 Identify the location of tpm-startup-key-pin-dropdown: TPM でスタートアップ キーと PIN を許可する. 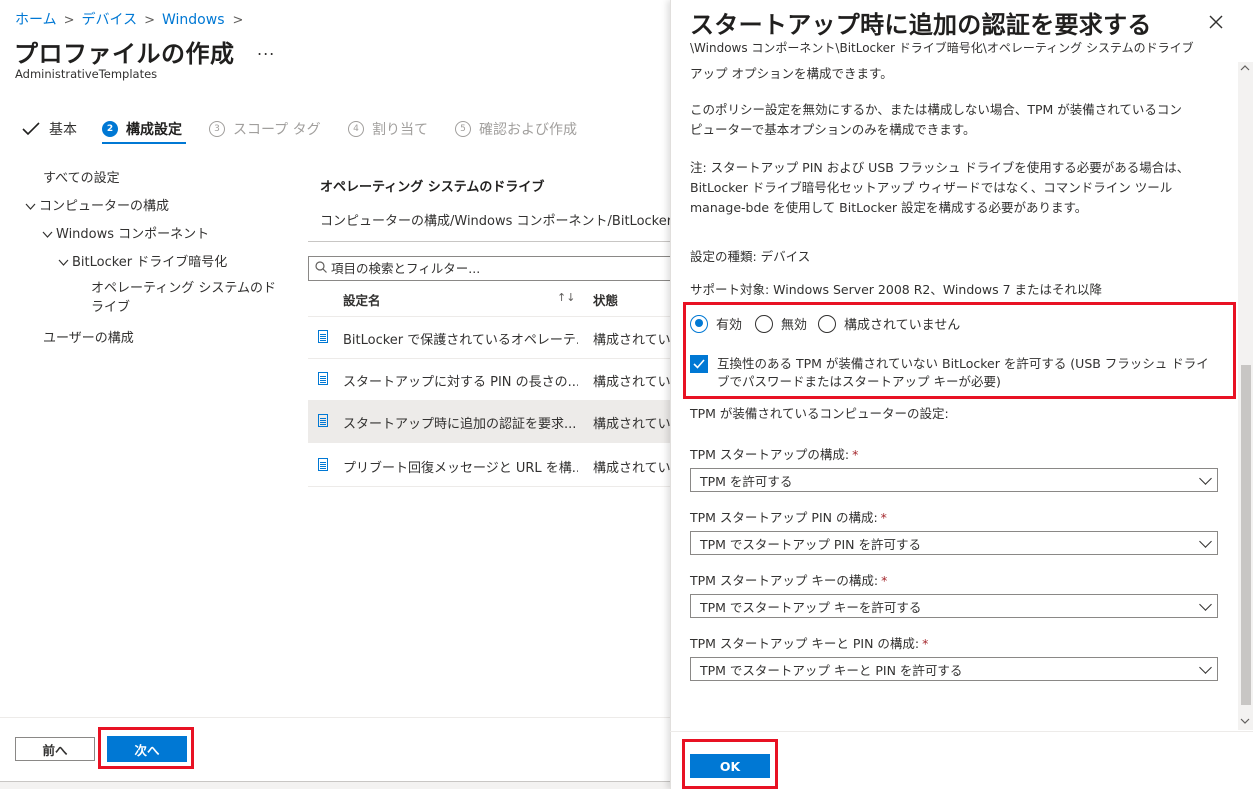
(954, 669).